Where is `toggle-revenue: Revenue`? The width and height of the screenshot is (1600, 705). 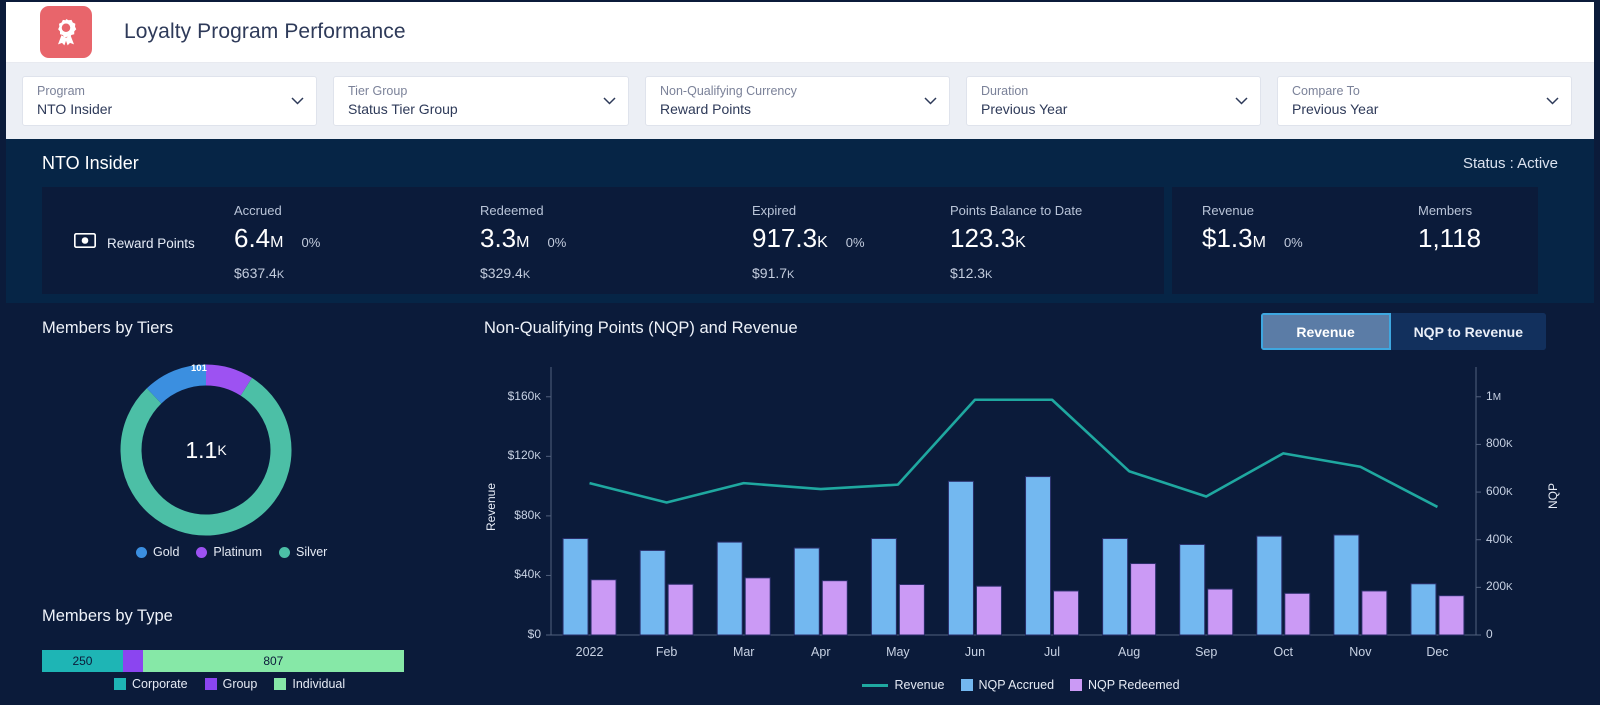
toggle-revenue: Revenue is located at coordinates (1325, 331).